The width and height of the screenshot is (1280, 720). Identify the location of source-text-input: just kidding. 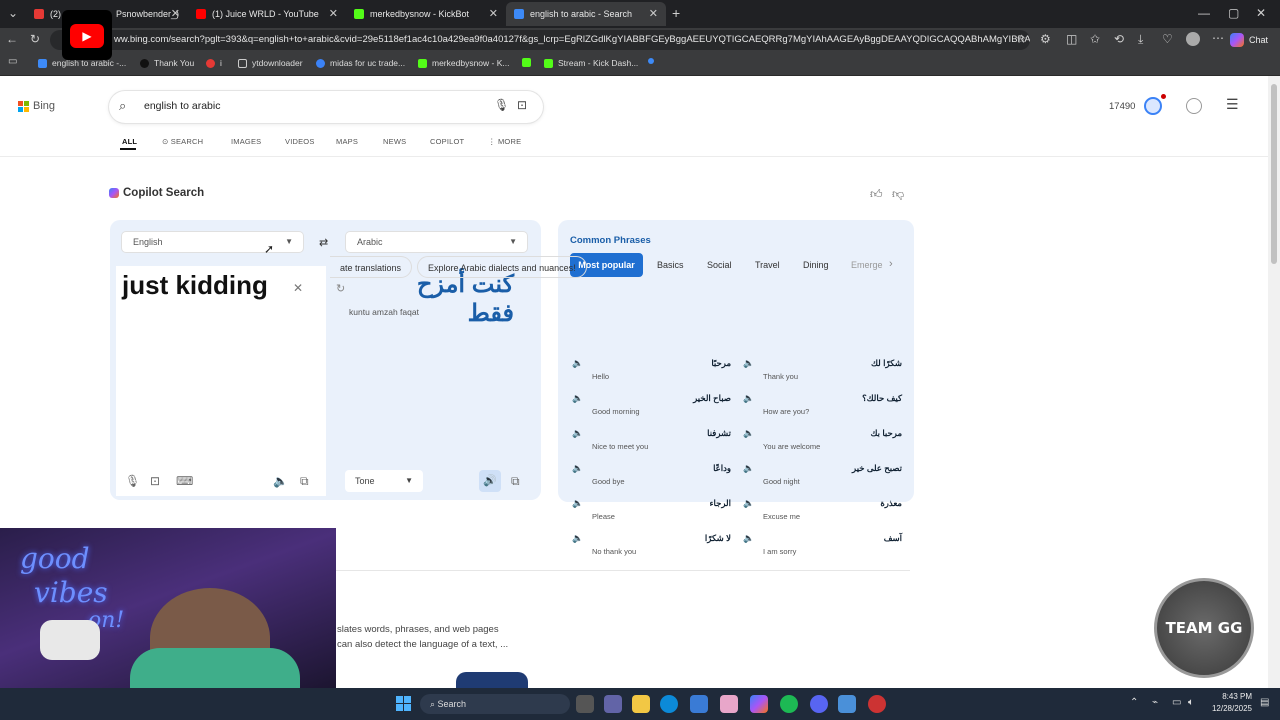
(195, 285).